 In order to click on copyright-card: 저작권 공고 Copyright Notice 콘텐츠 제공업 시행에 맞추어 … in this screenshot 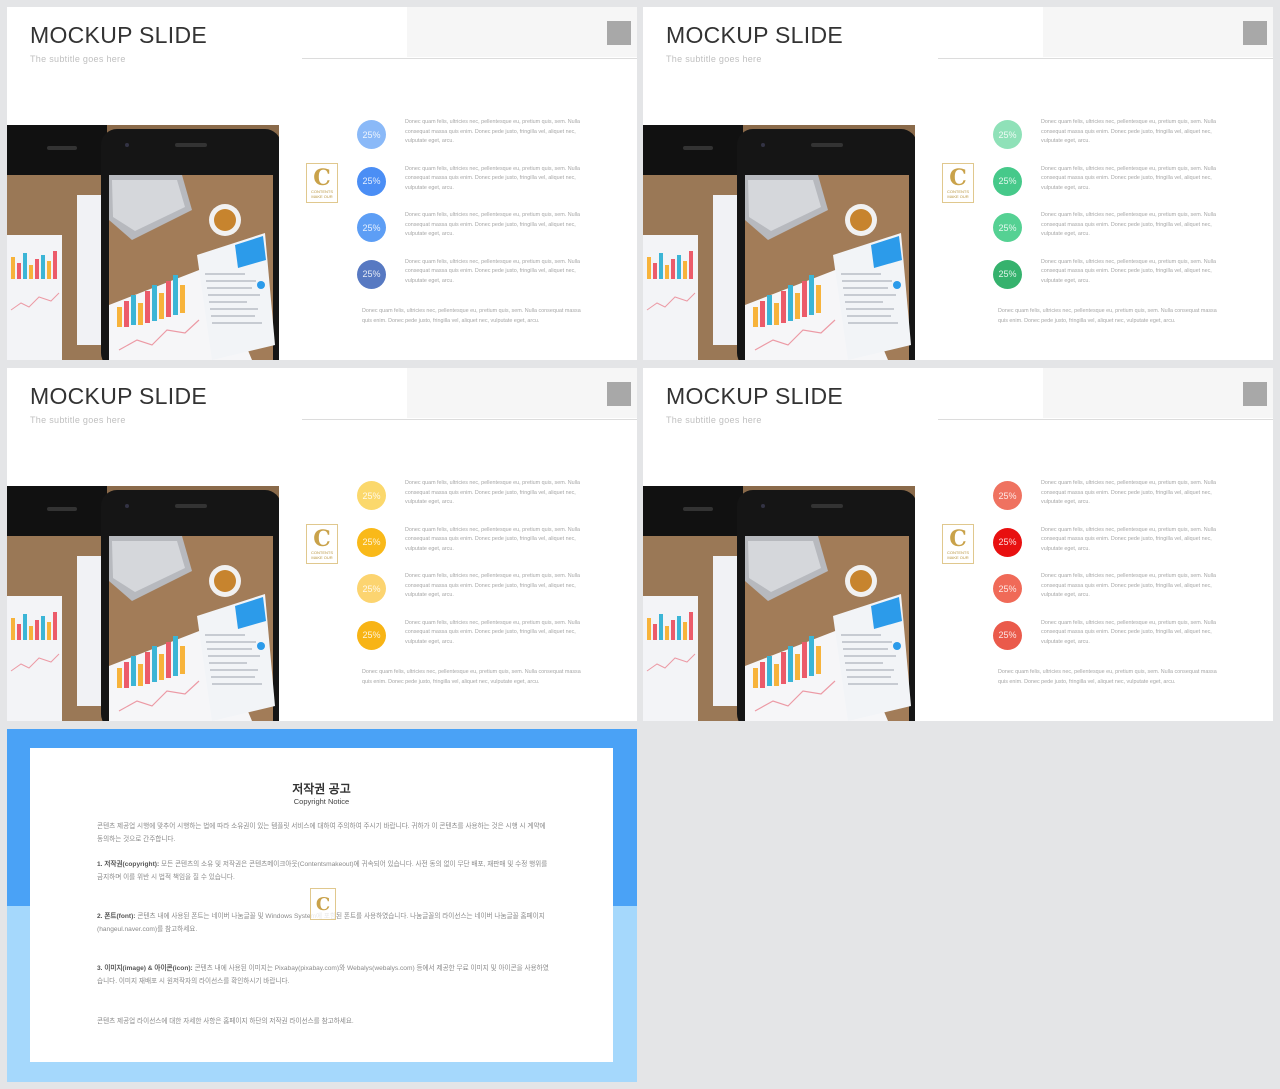, I will do `click(321, 905)`.